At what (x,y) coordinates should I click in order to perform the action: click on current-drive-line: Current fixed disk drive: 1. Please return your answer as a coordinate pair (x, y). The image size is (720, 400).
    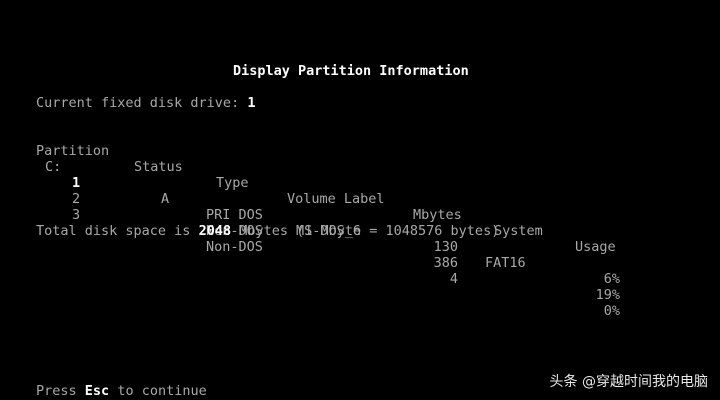
    Looking at the image, I should click on (145, 103).